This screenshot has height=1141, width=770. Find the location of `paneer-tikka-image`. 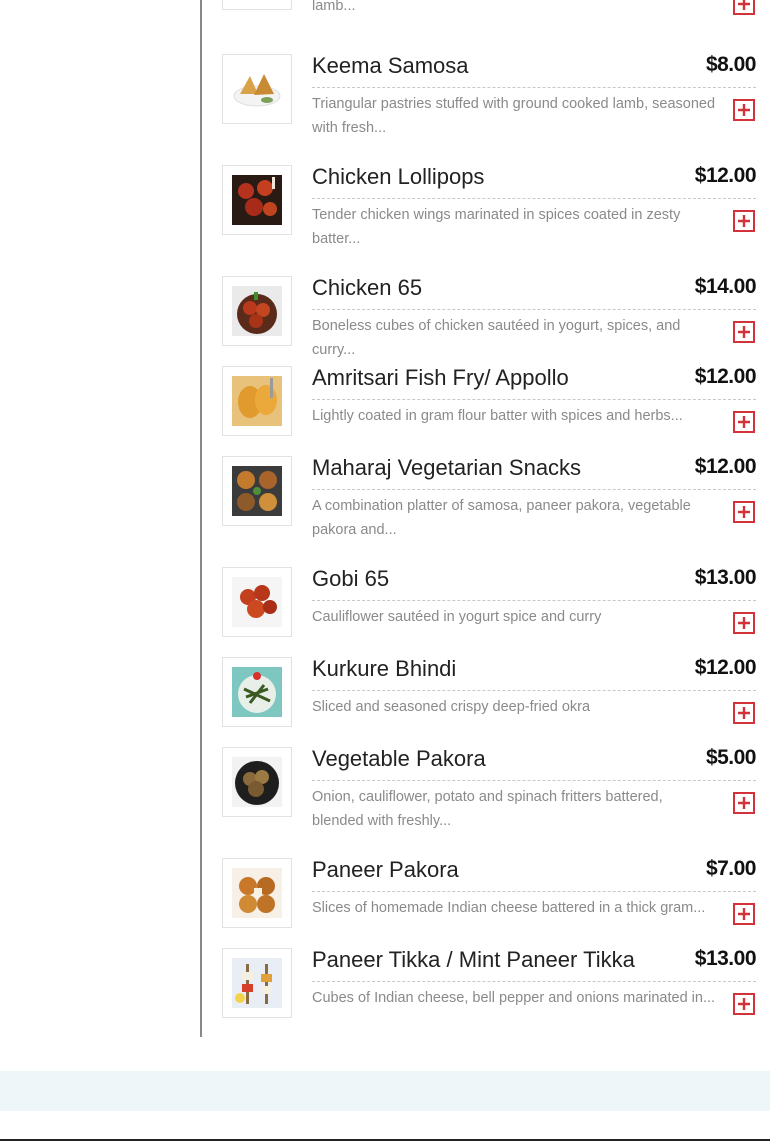

paneer-tikka-image is located at coordinates (257, 983).